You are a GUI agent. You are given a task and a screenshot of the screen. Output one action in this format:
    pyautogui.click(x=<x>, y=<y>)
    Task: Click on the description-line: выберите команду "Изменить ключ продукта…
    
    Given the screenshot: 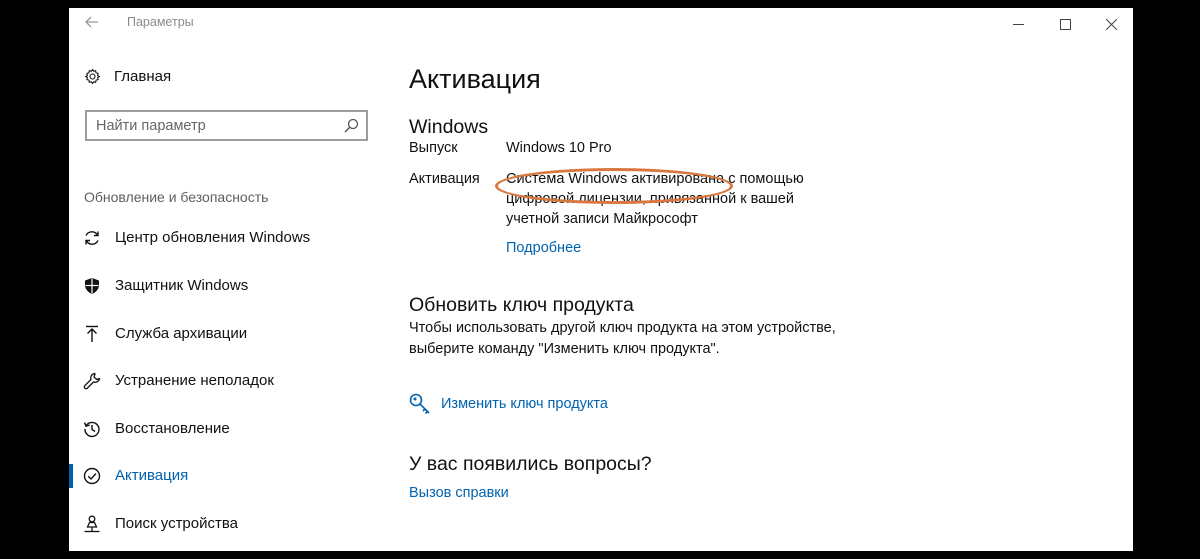 What is the action you would take?
    pyautogui.click(x=564, y=349)
    